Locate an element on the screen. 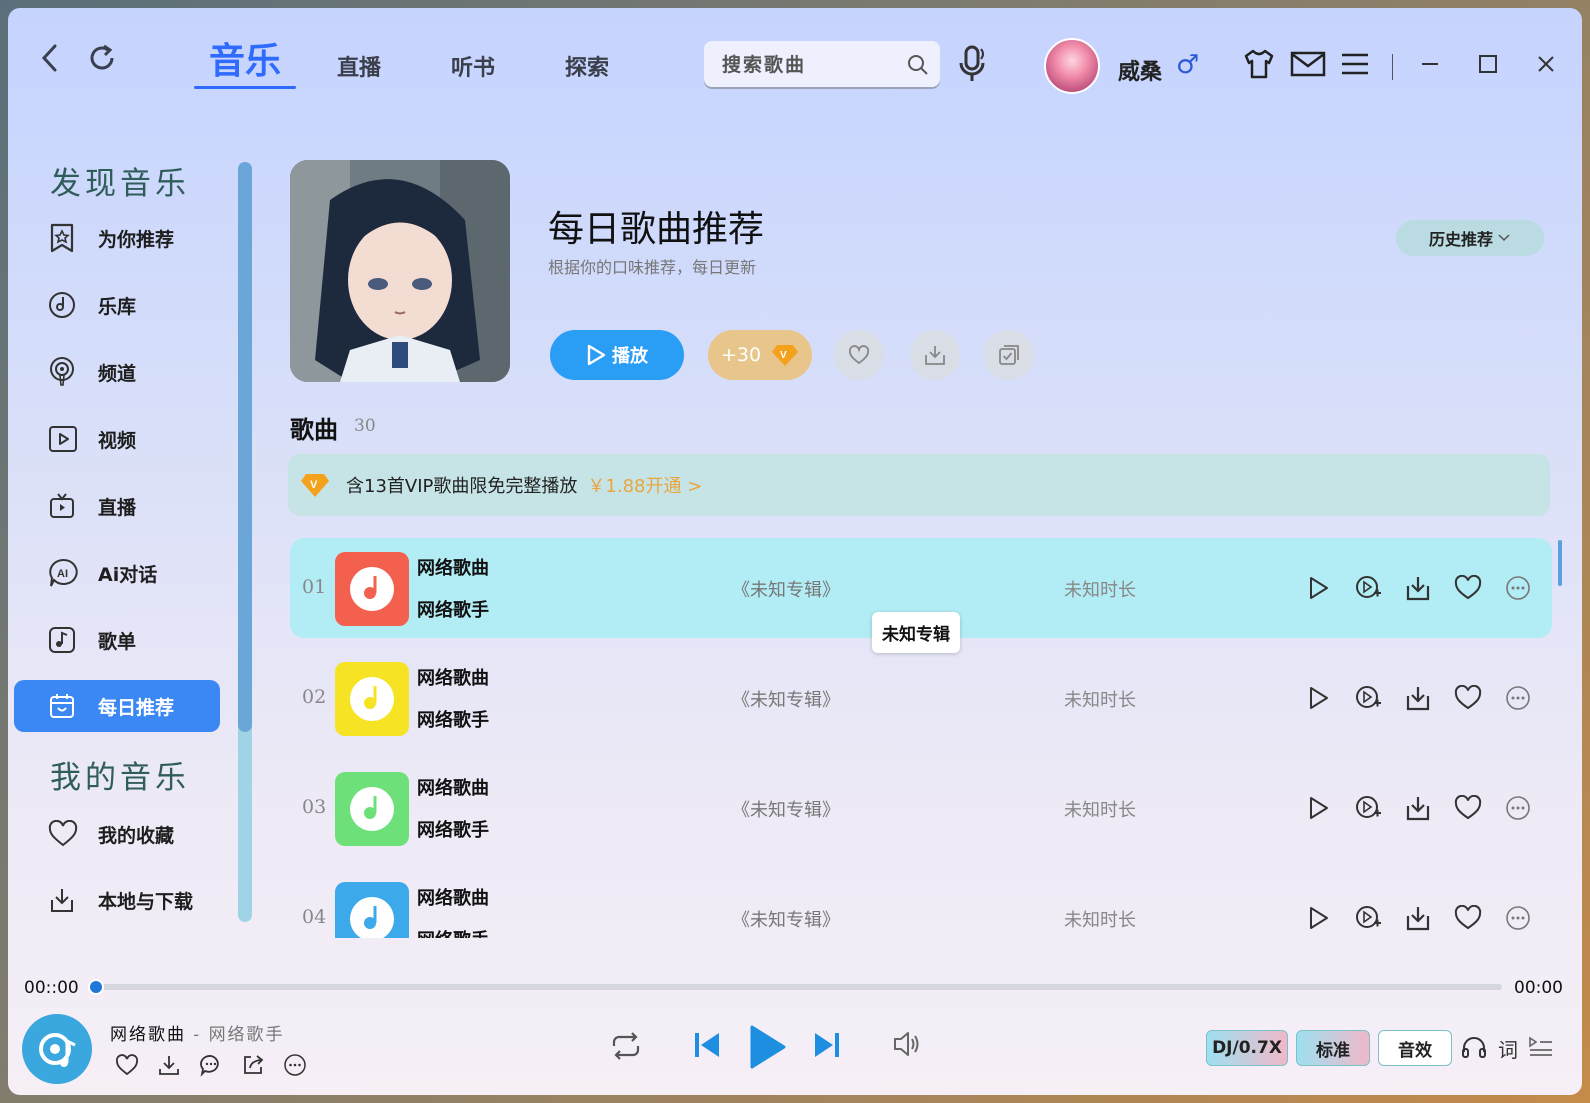 The image size is (1590, 1103). listen-together-button is located at coordinates (1474, 1047).